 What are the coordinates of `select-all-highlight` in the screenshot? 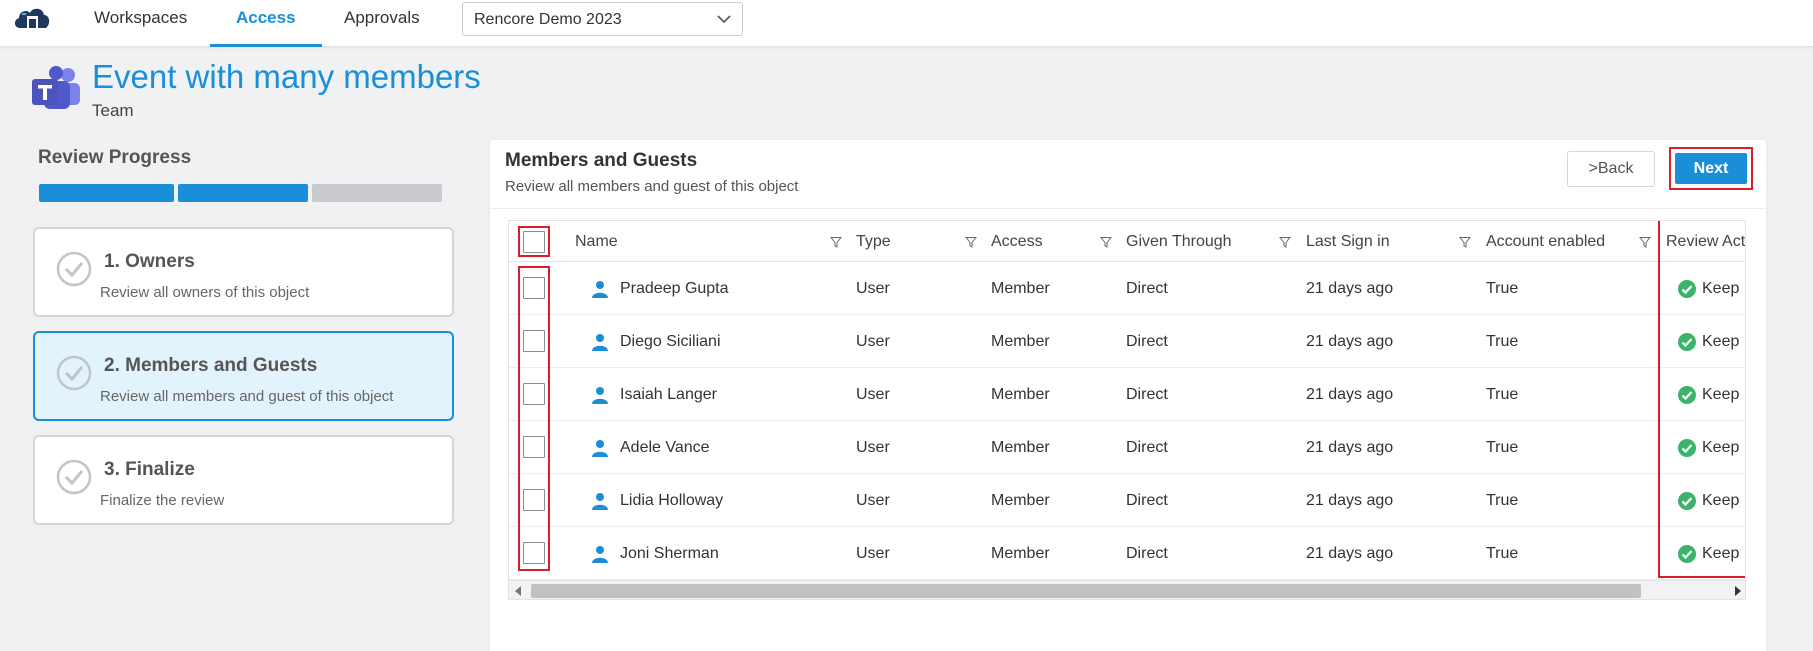 It's located at (534, 241).